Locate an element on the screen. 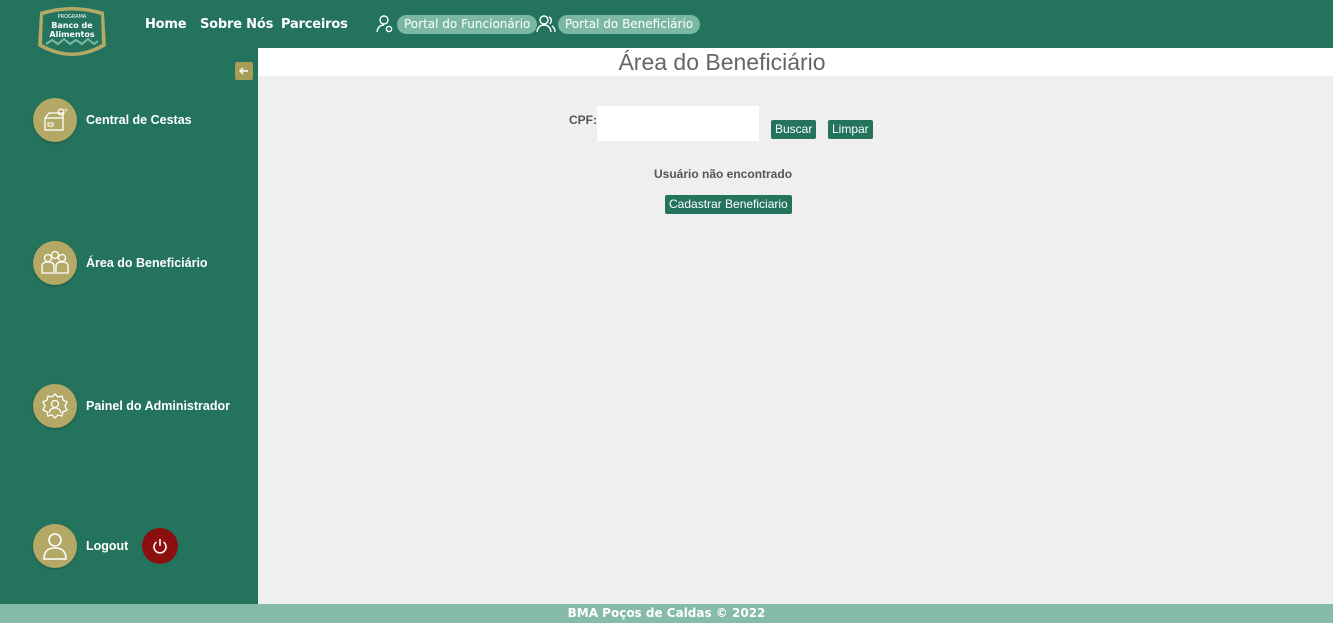  arrow-left-icon is located at coordinates (243, 71).